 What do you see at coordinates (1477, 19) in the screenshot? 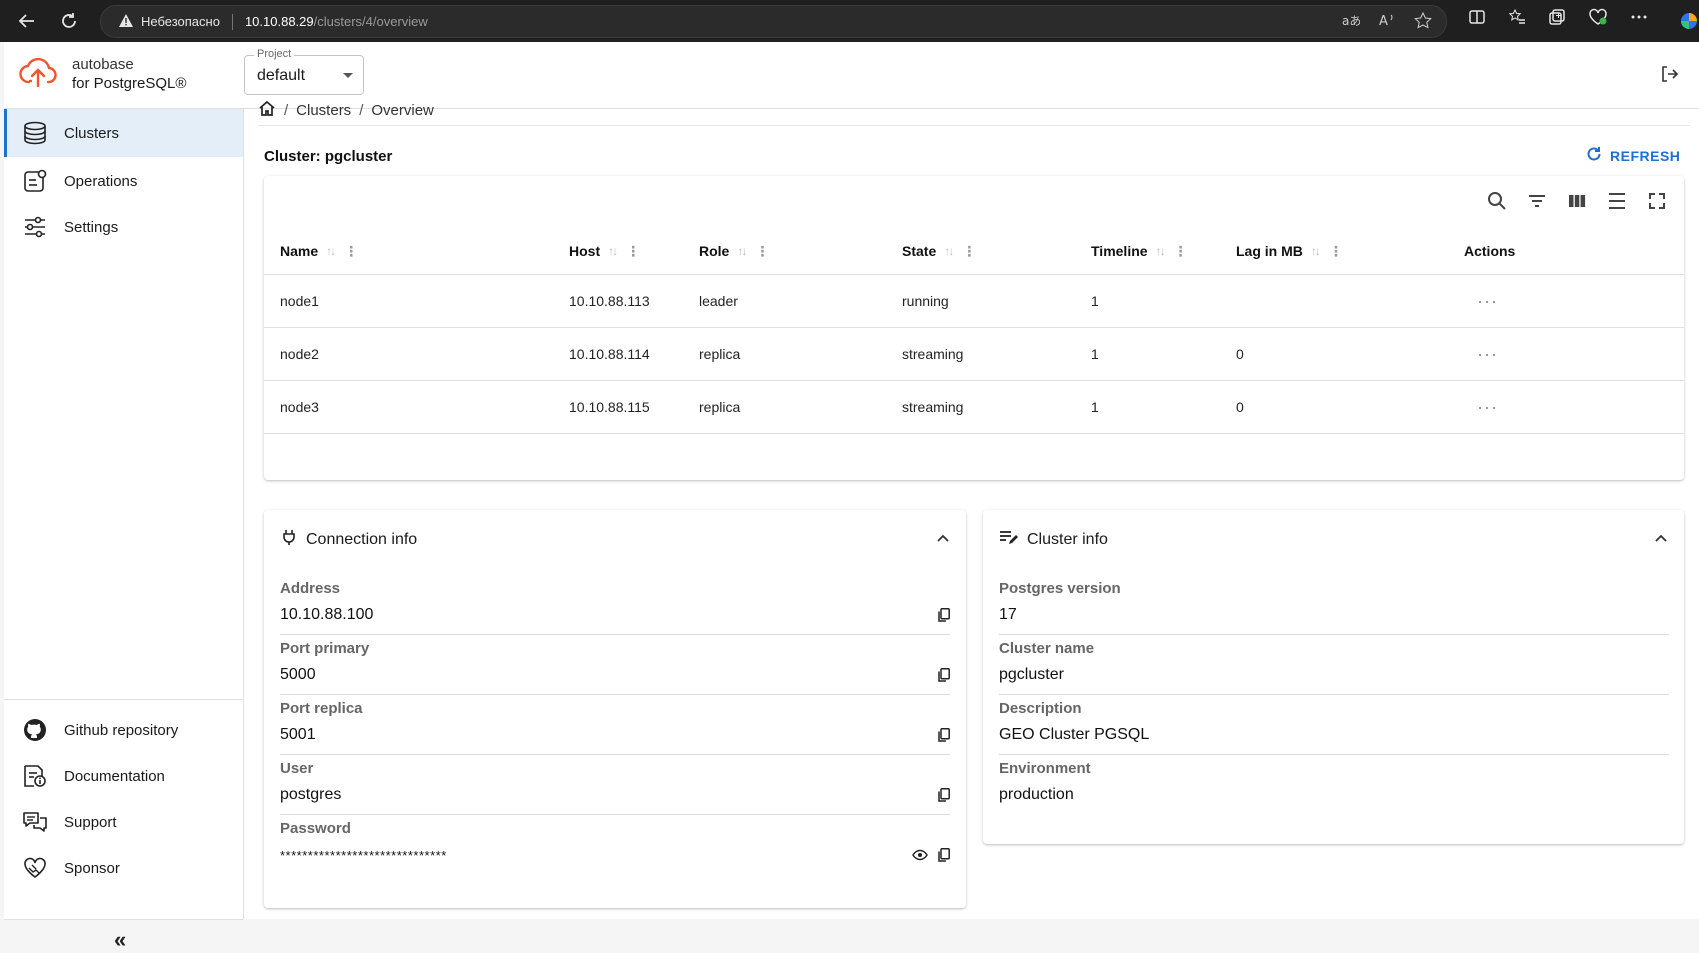
I see `split-screen-icon` at bounding box center [1477, 19].